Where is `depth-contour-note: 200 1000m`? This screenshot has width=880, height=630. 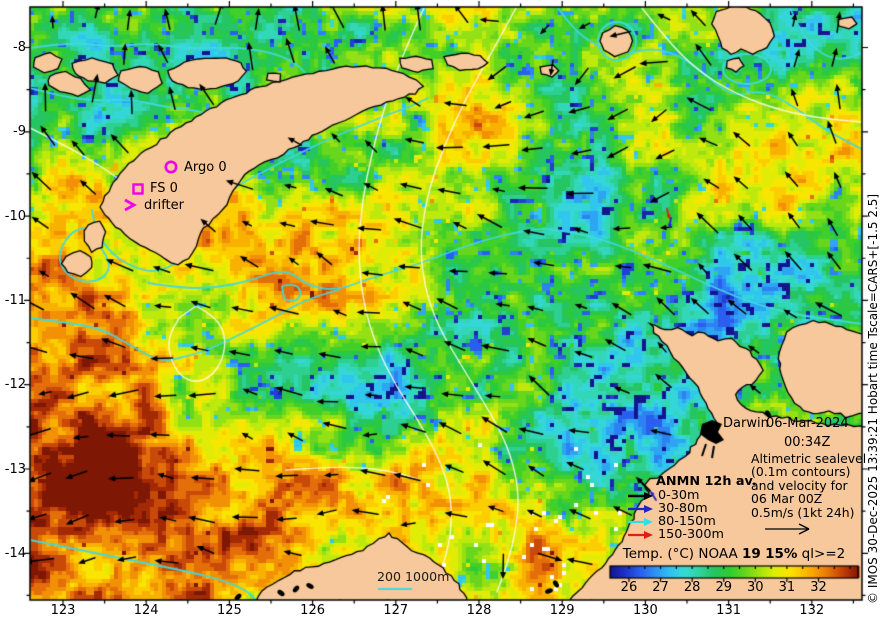
depth-contour-note: 200 1000m is located at coordinates (413, 576).